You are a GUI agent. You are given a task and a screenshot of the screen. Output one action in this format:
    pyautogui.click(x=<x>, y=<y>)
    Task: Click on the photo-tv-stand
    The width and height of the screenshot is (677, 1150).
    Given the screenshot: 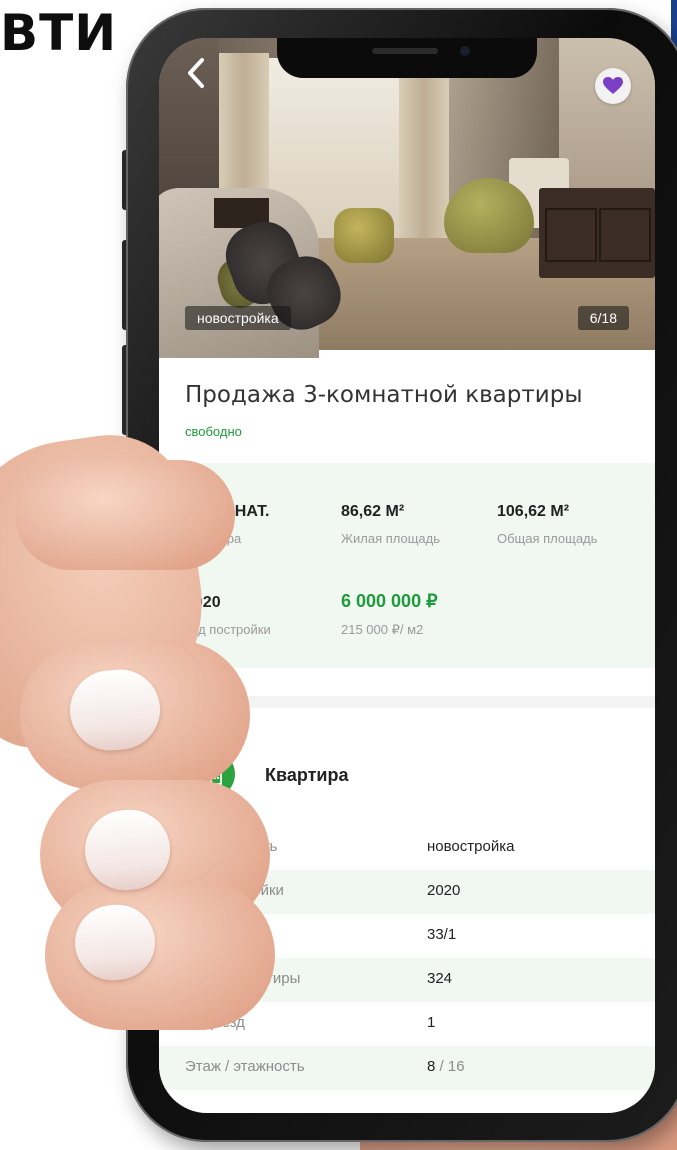 What is the action you would take?
    pyautogui.click(x=597, y=233)
    